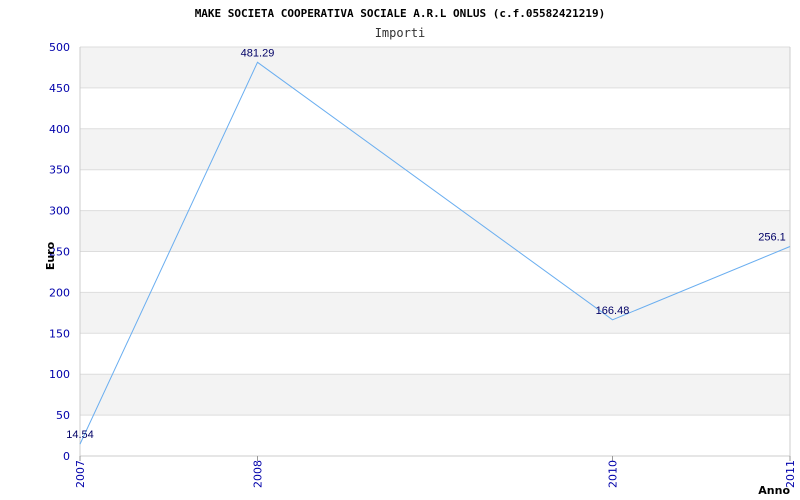 This screenshot has width=800, height=500. I want to click on x-axis-ticks: 2007 2008 2010 2011, so click(435, 472).